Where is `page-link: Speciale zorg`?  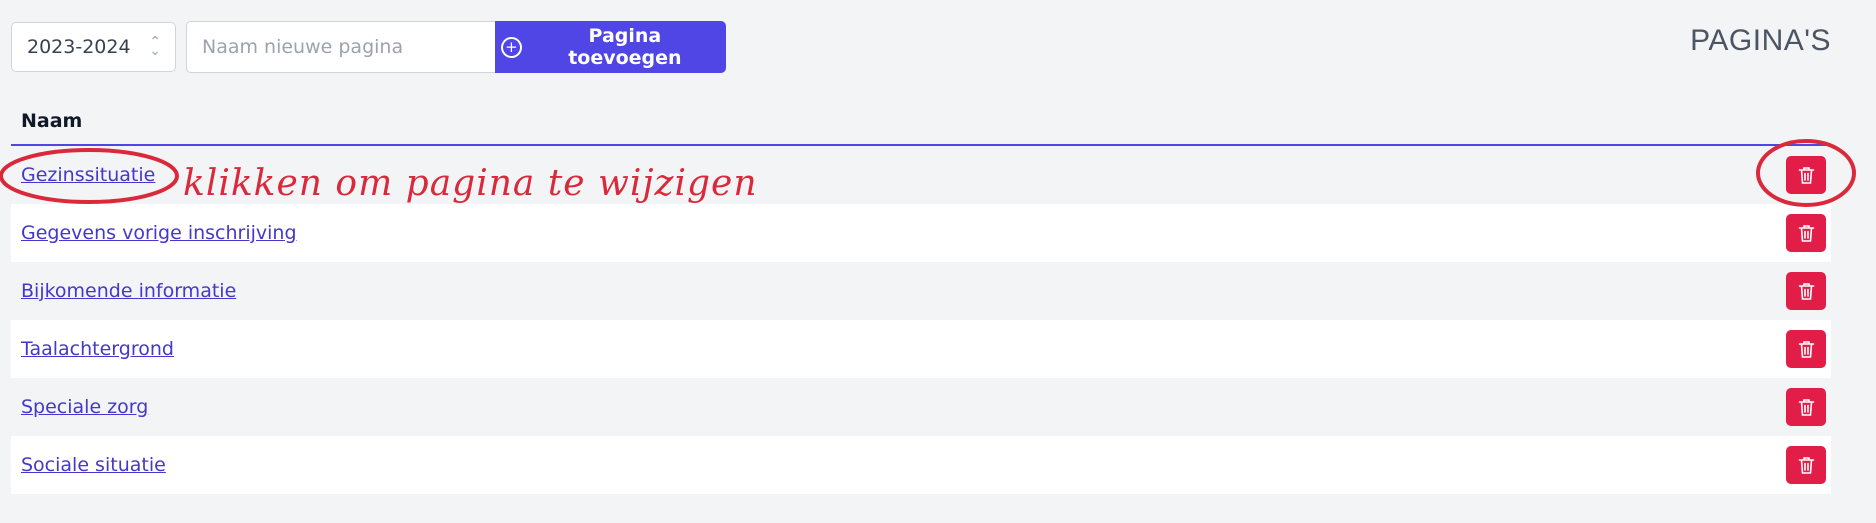 page-link: Speciale zorg is located at coordinates (84, 407).